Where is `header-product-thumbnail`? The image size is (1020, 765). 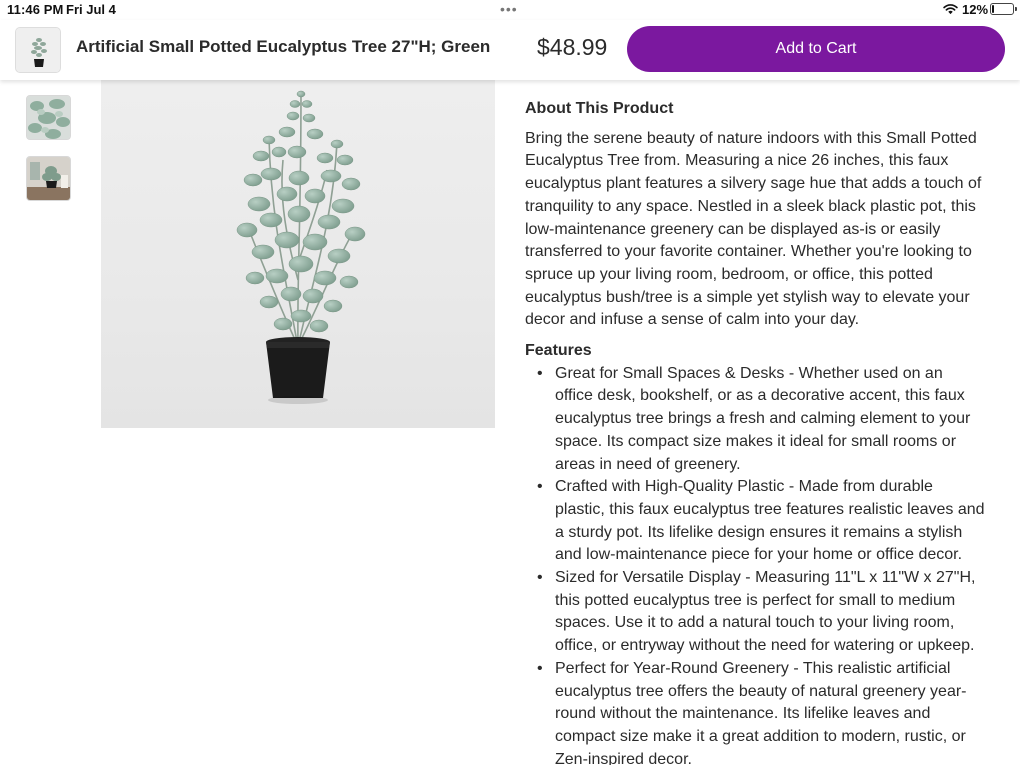 header-product-thumbnail is located at coordinates (38, 50).